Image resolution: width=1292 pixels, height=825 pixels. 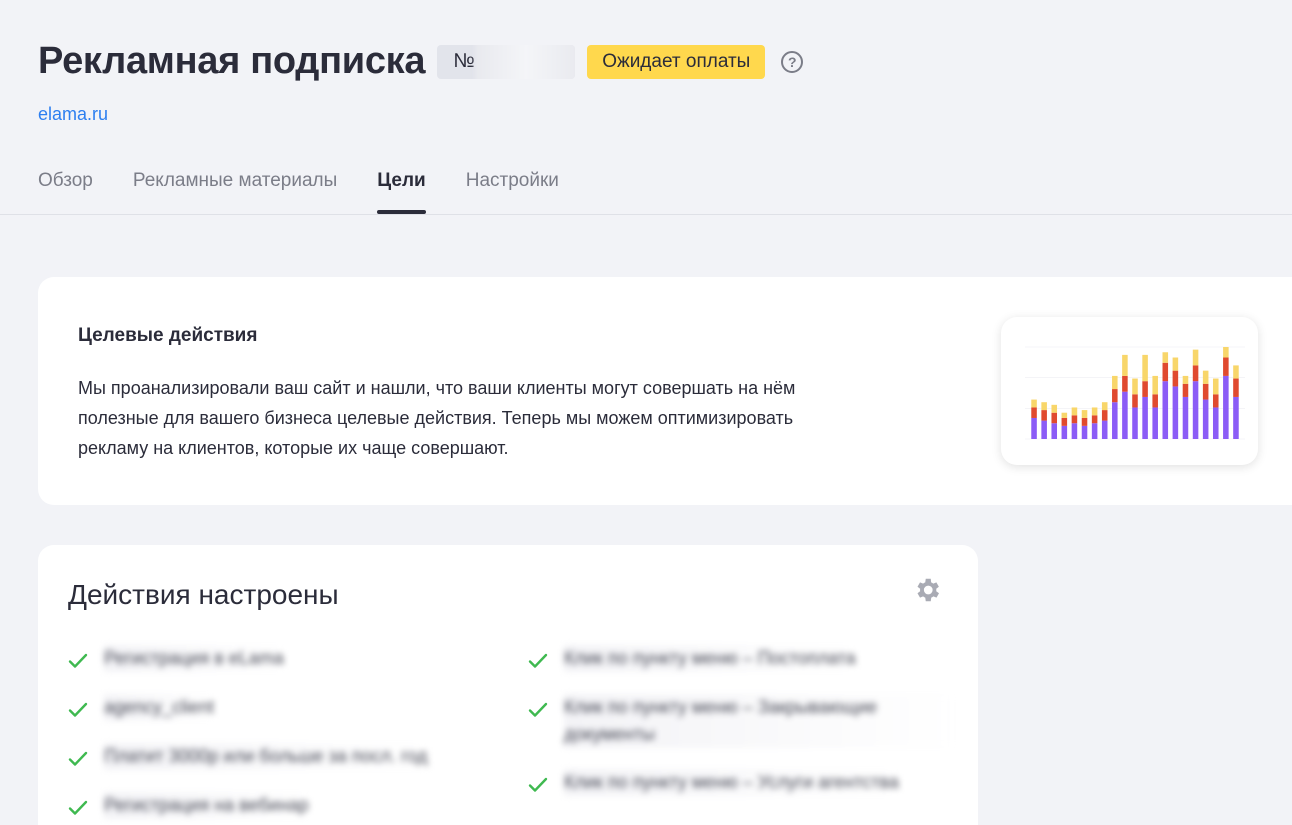 What do you see at coordinates (676, 61) in the screenshot?
I see `status-badge: Ожидает оплаты` at bounding box center [676, 61].